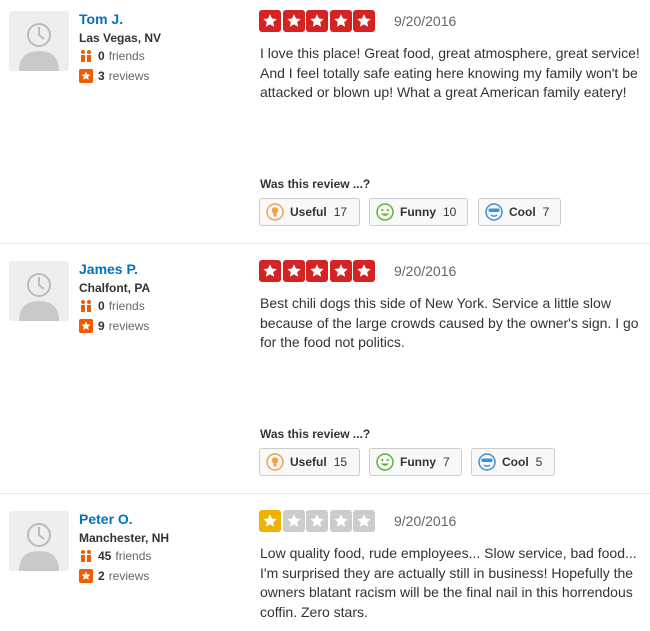  What do you see at coordinates (415, 462) in the screenshot?
I see `funny-button: Funny 7` at bounding box center [415, 462].